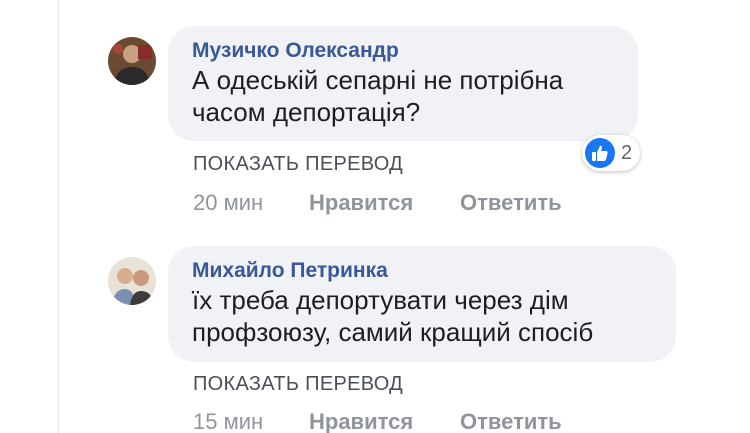 This screenshot has height=433, width=750. Describe the element at coordinates (600, 153) in the screenshot. I see `thumbs-up-icon` at that location.